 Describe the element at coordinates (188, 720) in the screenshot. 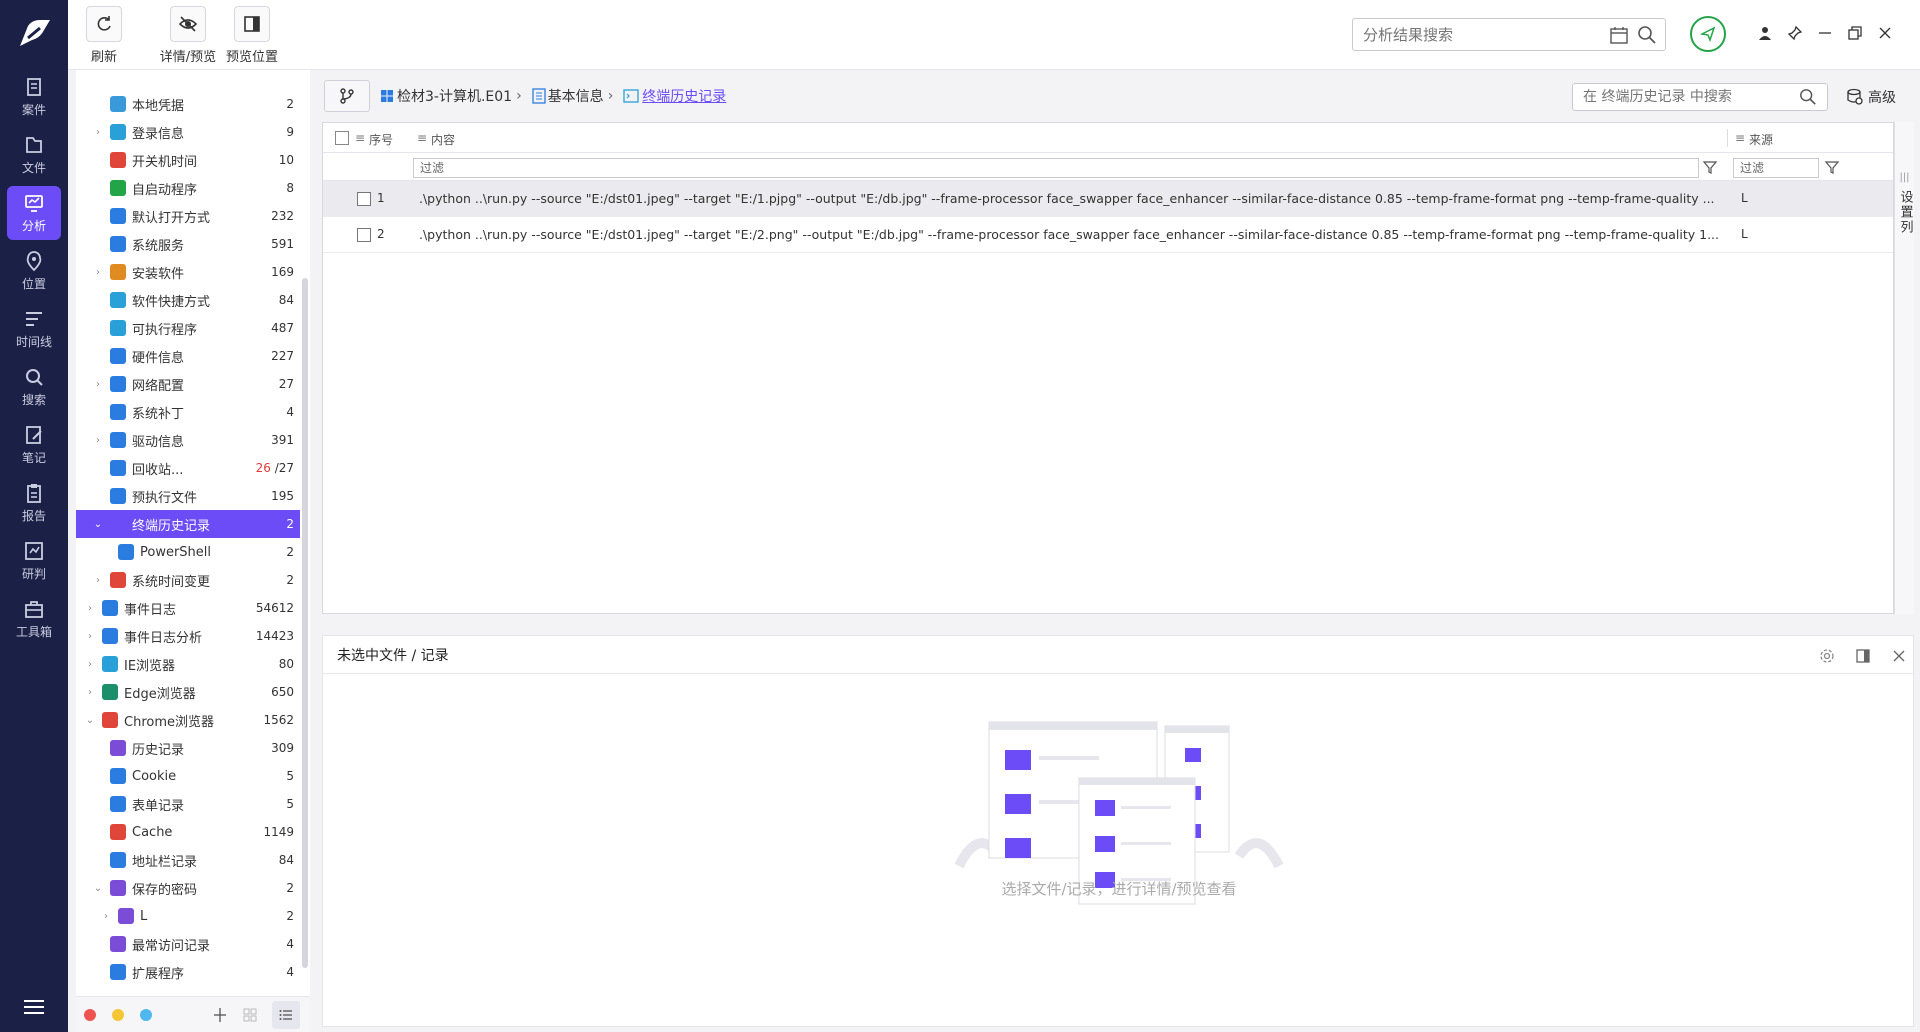

I see `tree-item: ⌄ Chrome浏览器 1562` at that location.